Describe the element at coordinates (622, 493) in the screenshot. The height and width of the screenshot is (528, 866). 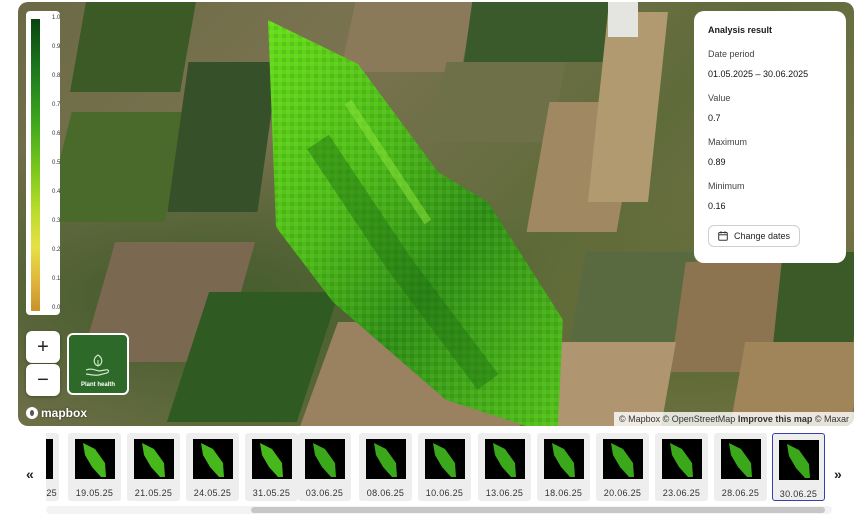
I see `thumb-date: 20.06.25` at that location.